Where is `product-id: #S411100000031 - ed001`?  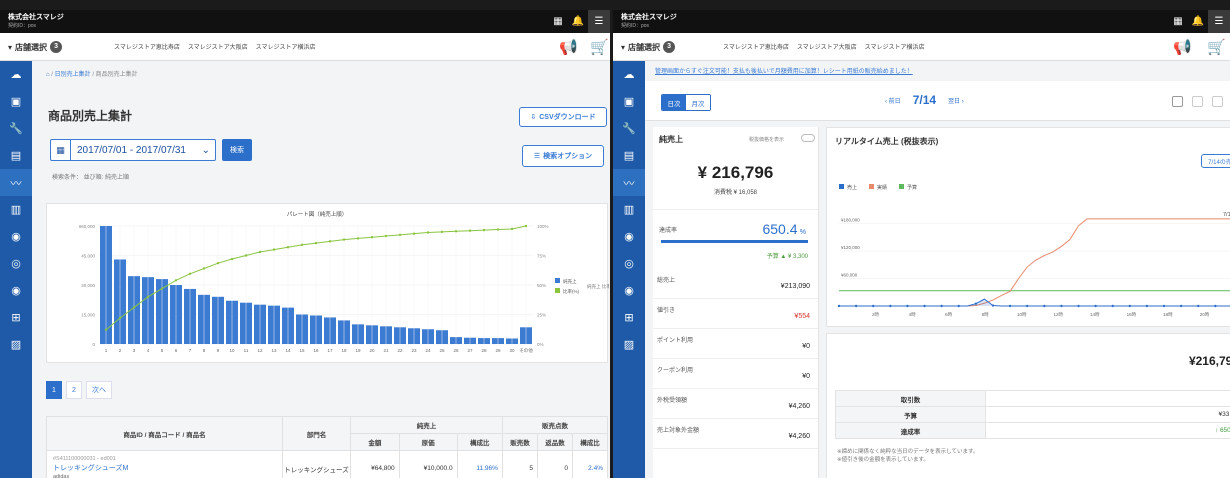 product-id: #S411100000031 - ed001 is located at coordinates (84, 459).